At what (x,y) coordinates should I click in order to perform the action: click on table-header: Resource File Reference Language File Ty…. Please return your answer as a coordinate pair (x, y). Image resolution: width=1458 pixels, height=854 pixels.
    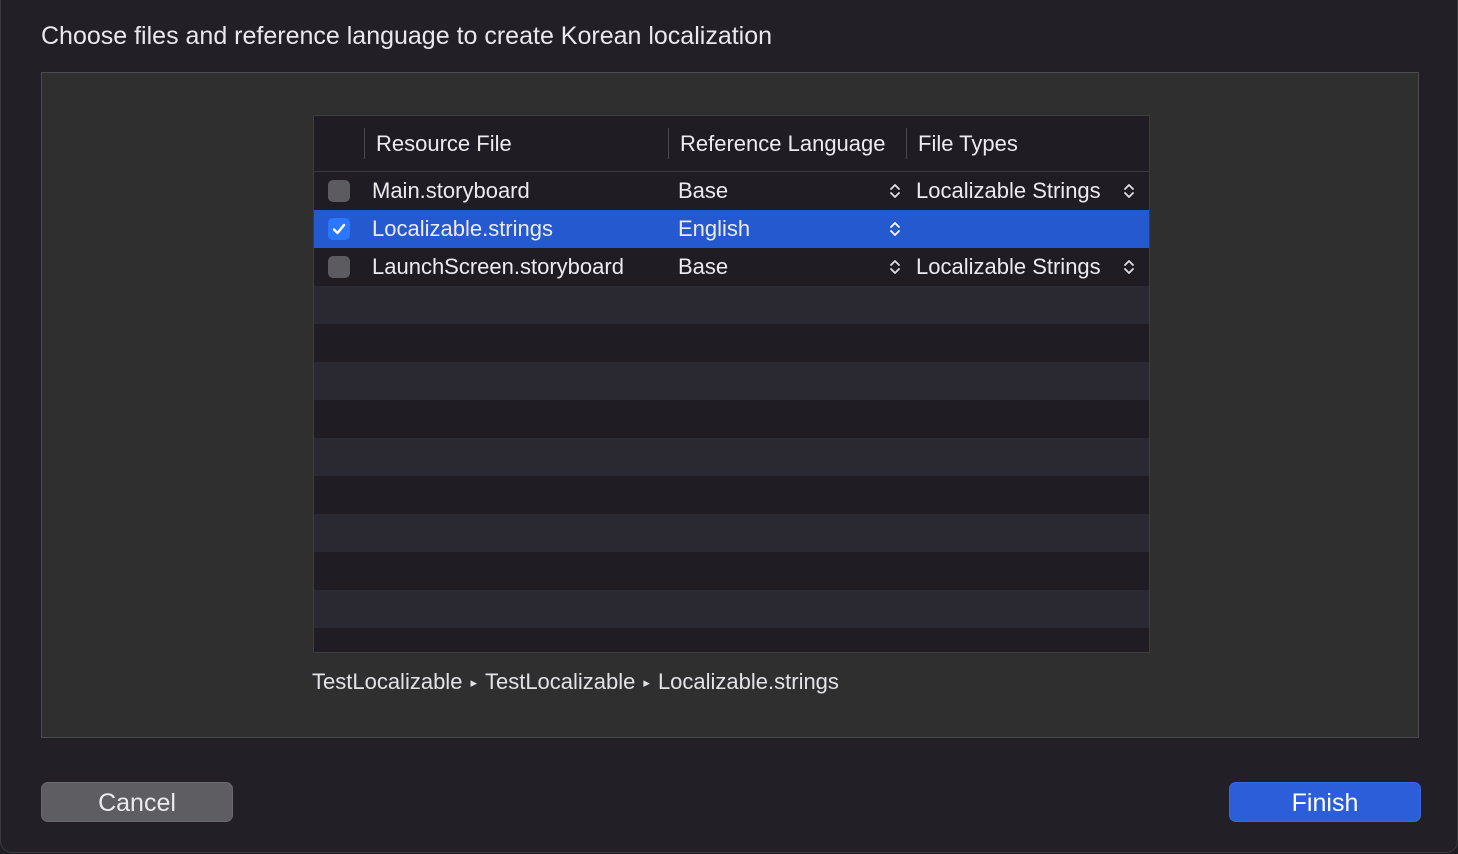
    Looking at the image, I should click on (731, 144).